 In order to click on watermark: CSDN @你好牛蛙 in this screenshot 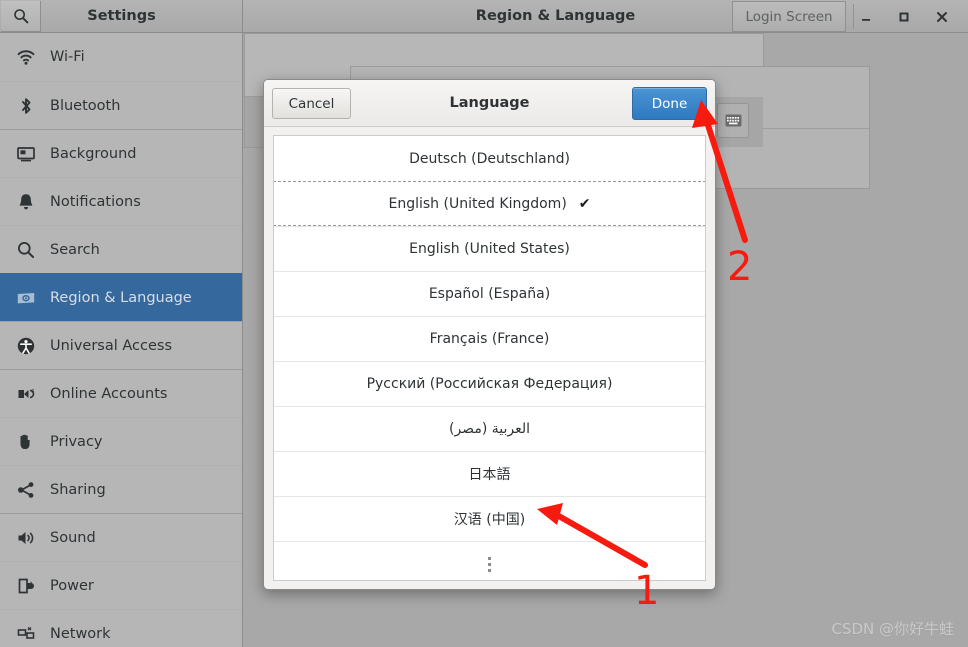, I will do `click(892, 629)`.